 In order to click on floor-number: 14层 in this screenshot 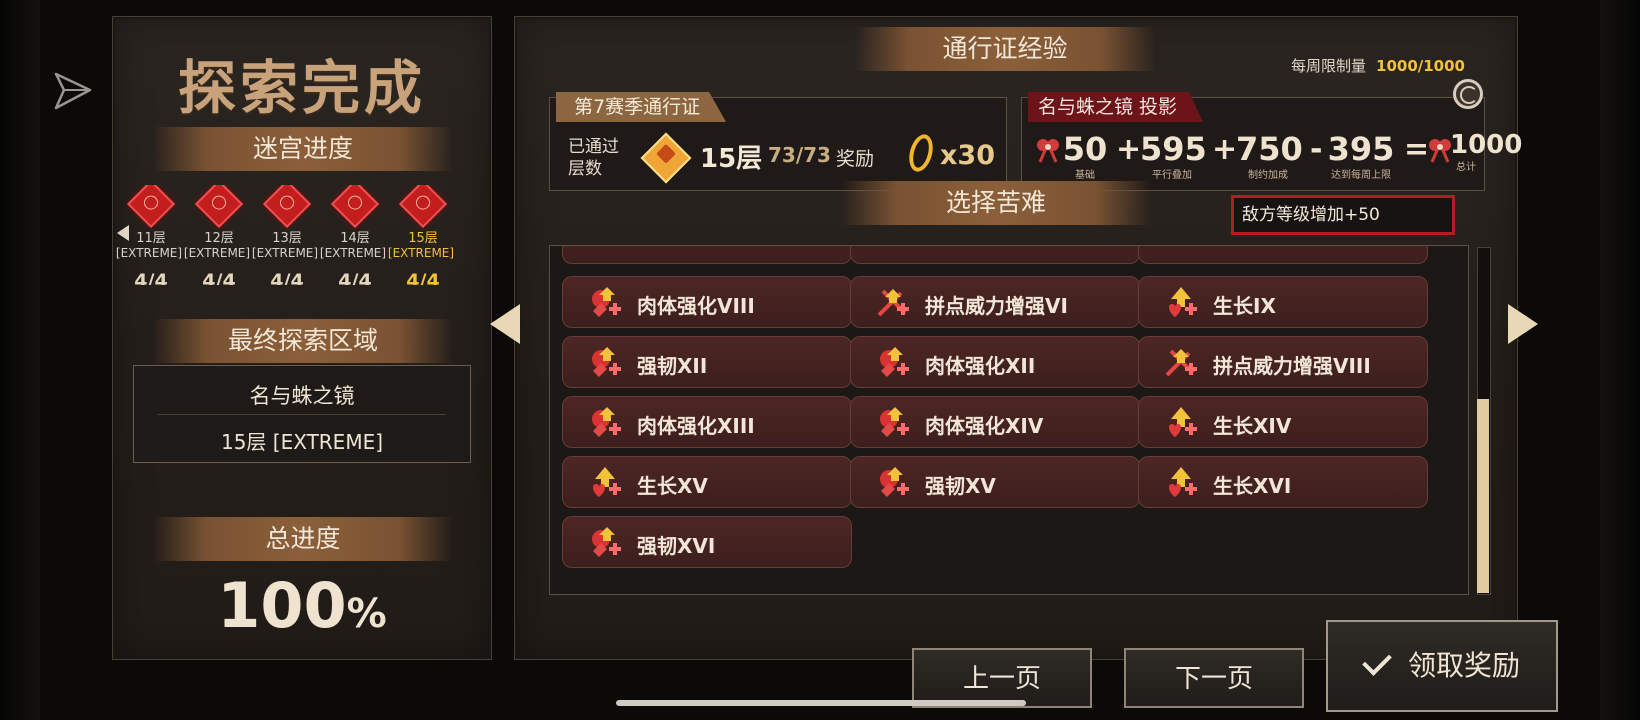, I will do `click(355, 238)`.